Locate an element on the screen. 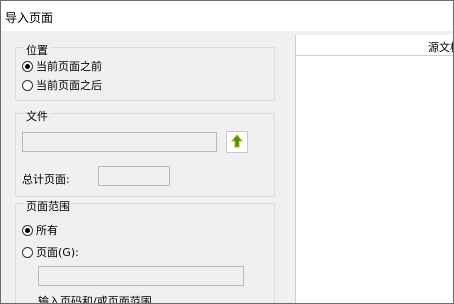 The width and height of the screenshot is (454, 304). radio-all-pages-label: 所有 is located at coordinates (47, 230).